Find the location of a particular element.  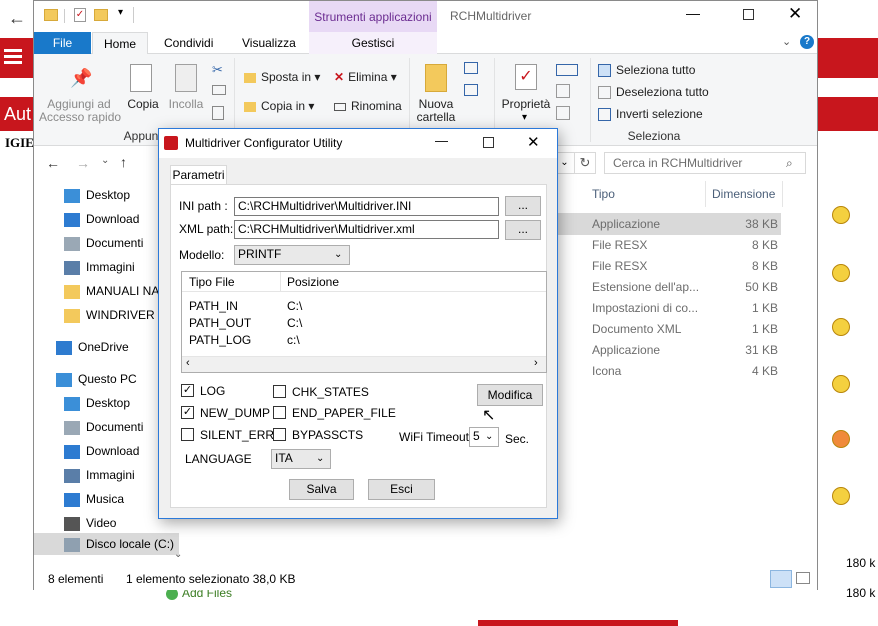

nav-item: Musica is located at coordinates (94, 499).